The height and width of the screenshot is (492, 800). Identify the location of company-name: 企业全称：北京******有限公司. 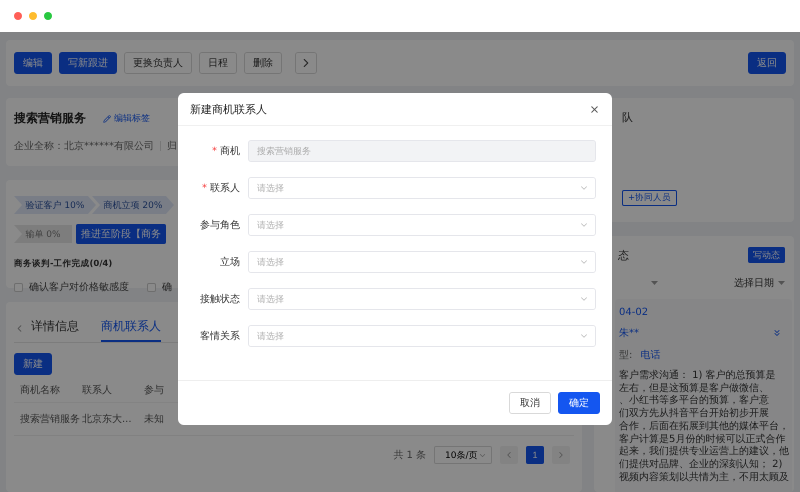
(84, 146).